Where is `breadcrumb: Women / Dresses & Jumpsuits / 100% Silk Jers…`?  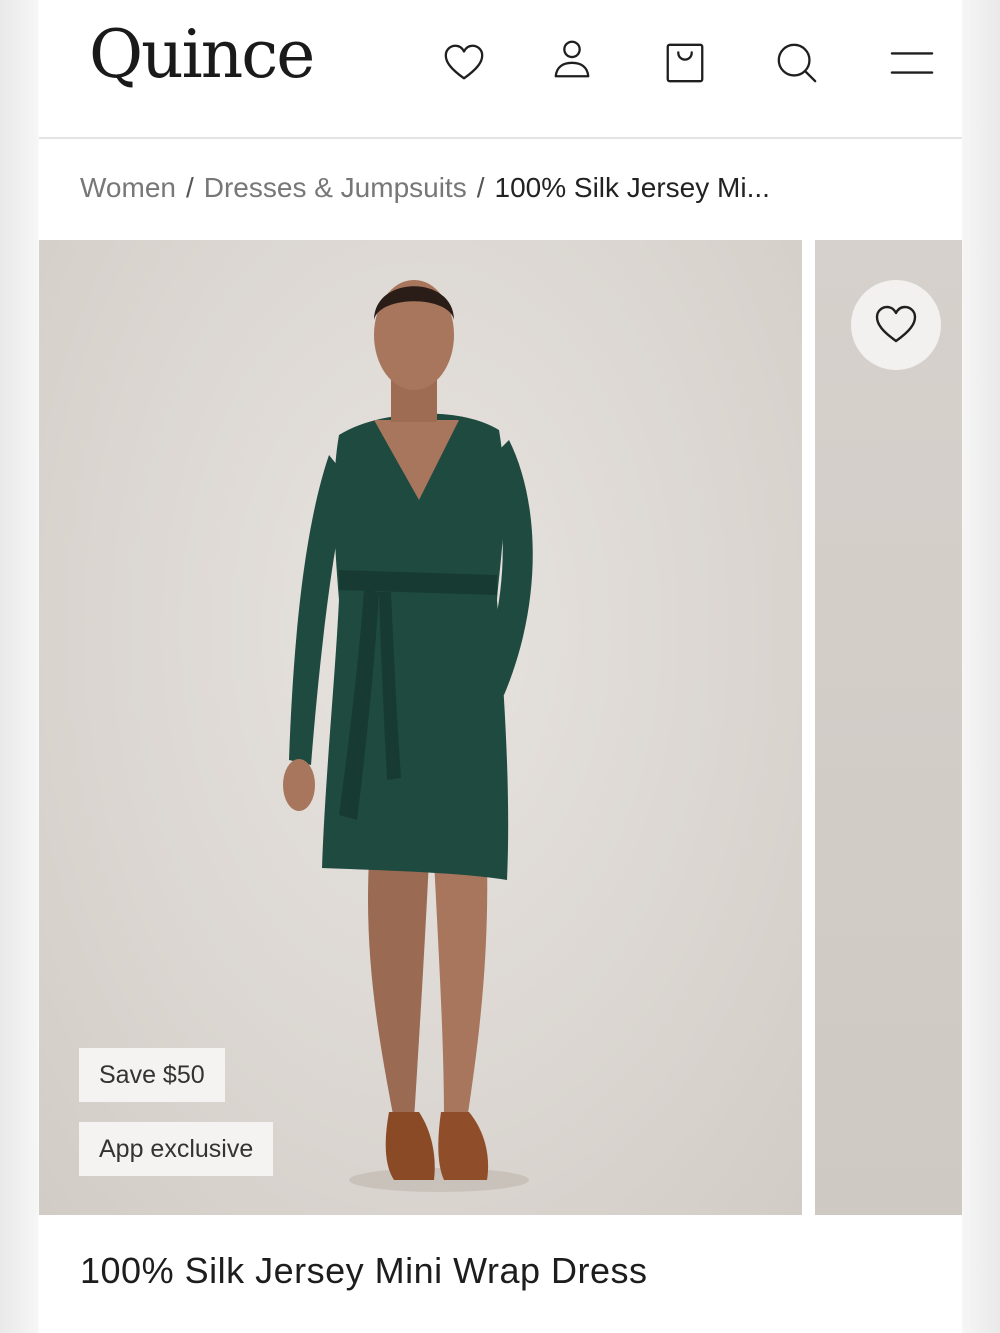 breadcrumb: Women / Dresses & Jumpsuits / 100% Silk Jers… is located at coordinates (425, 188).